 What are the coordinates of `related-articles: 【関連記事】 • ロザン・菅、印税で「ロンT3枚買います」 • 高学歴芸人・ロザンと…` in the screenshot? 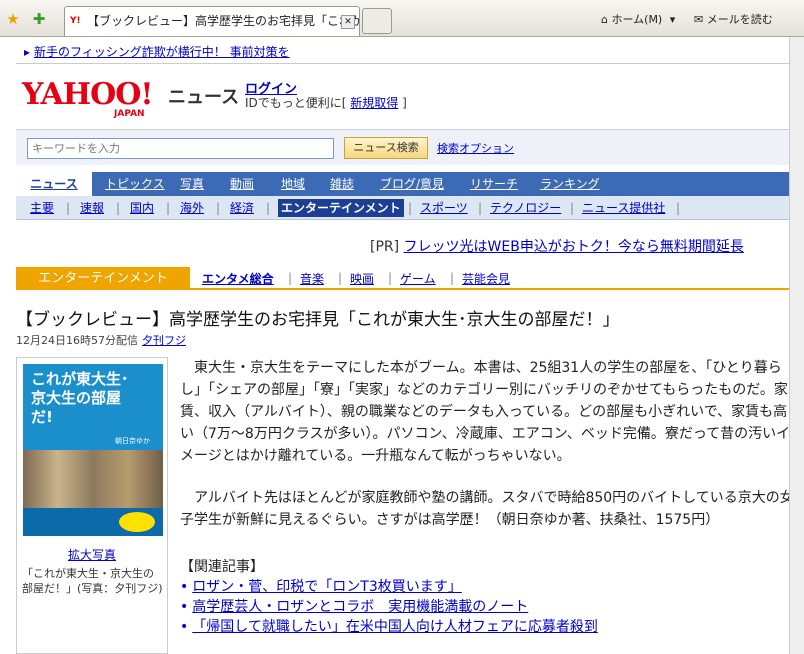 It's located at (490, 597).